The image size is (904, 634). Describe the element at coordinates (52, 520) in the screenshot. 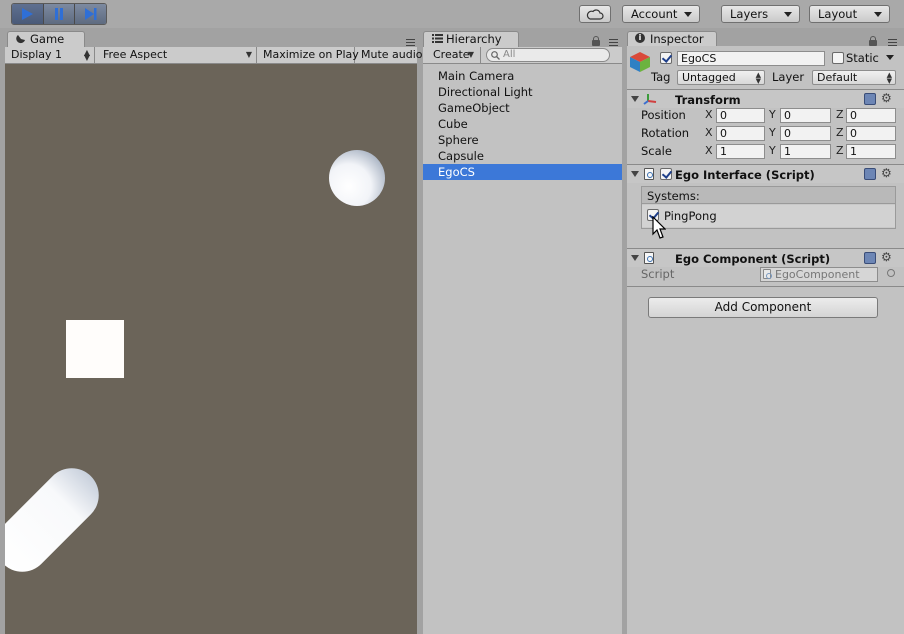

I see `capsule-object` at that location.